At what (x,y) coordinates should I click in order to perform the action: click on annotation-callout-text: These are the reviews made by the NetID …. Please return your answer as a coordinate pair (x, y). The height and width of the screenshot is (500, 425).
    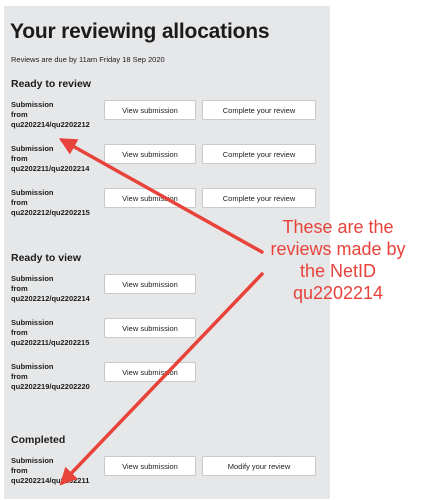
    Looking at the image, I should click on (338, 260).